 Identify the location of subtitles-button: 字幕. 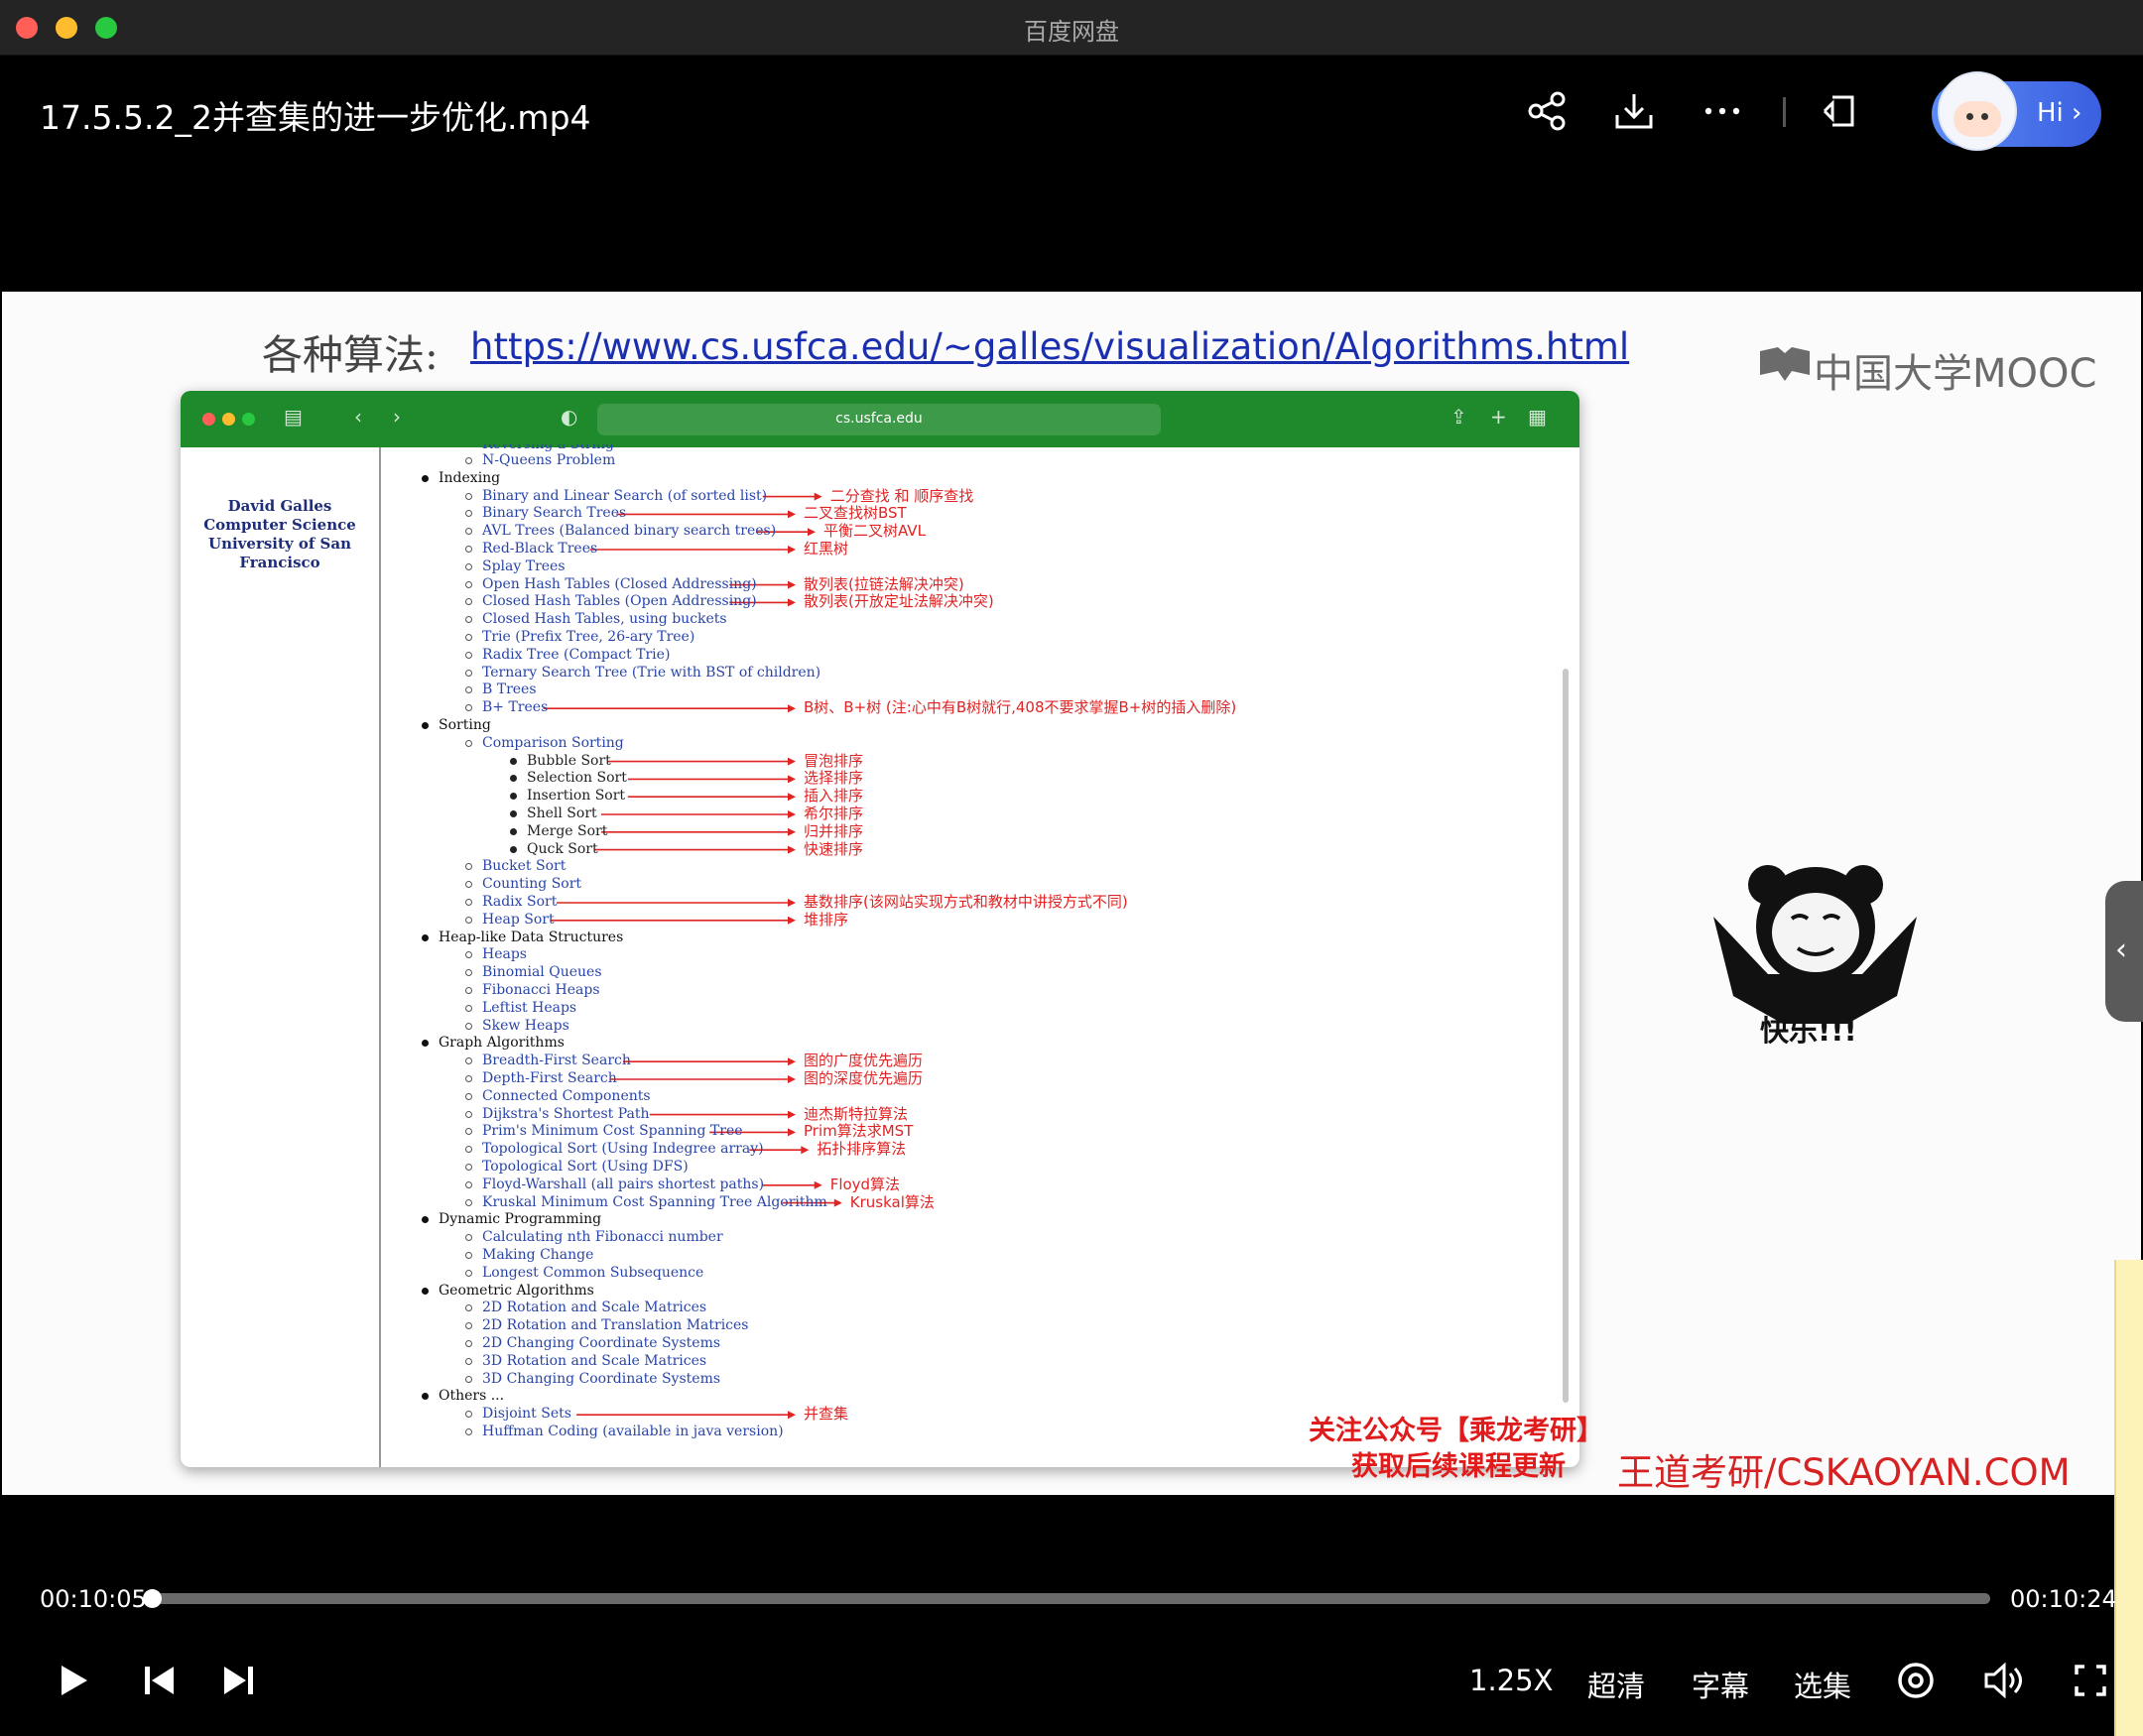
(1720, 1684).